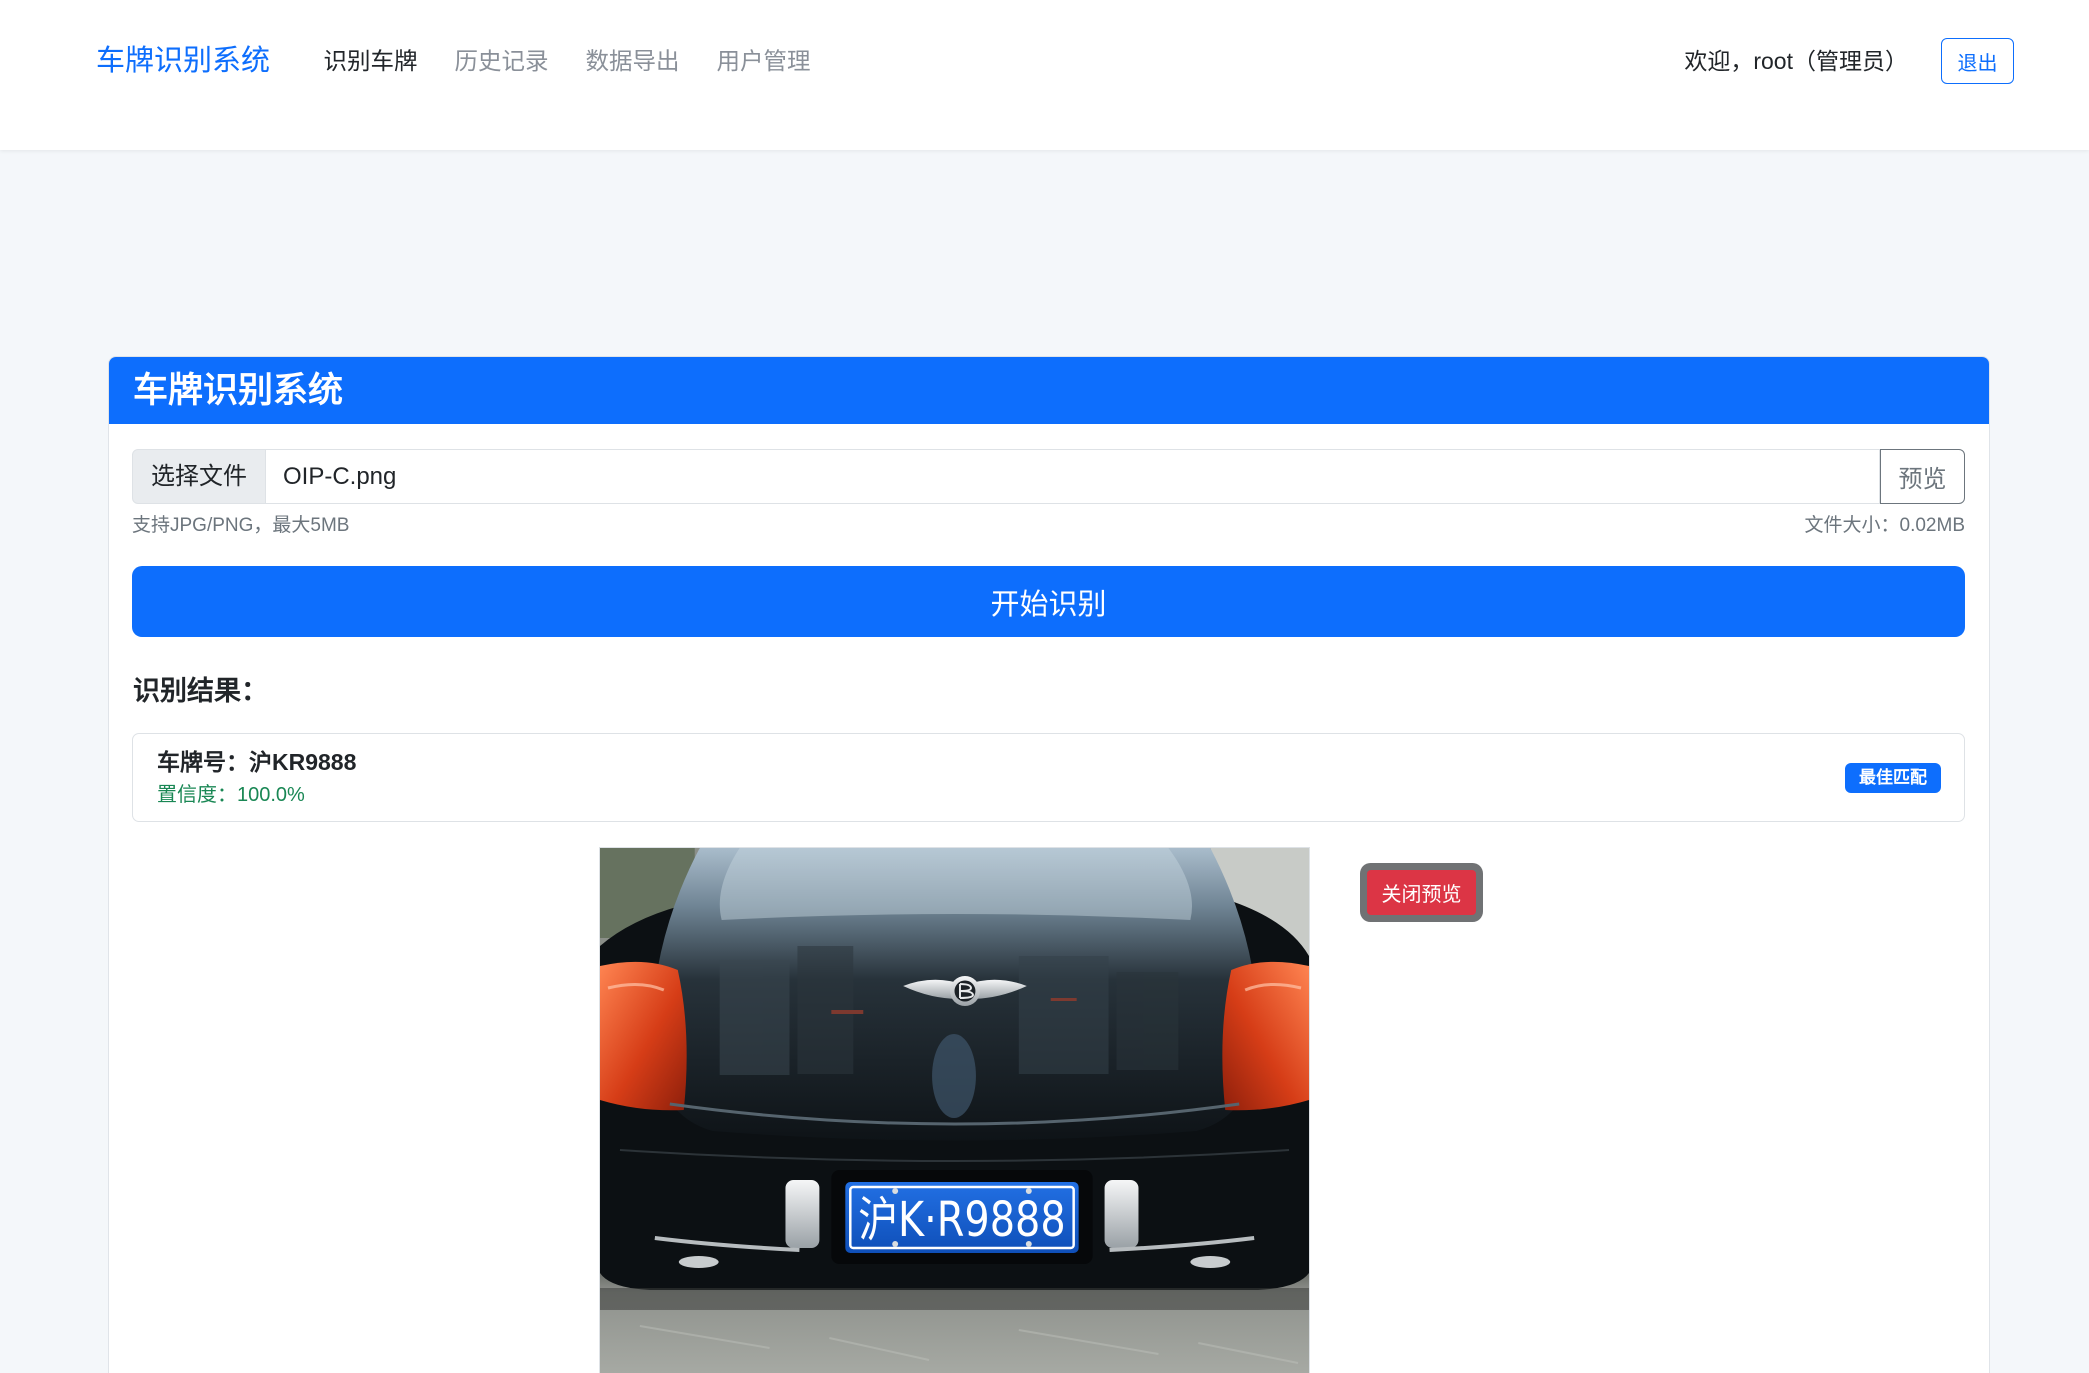 The height and width of the screenshot is (1373, 2089). Describe the element at coordinates (954, 1299) in the screenshot. I see `car-shadow` at that location.